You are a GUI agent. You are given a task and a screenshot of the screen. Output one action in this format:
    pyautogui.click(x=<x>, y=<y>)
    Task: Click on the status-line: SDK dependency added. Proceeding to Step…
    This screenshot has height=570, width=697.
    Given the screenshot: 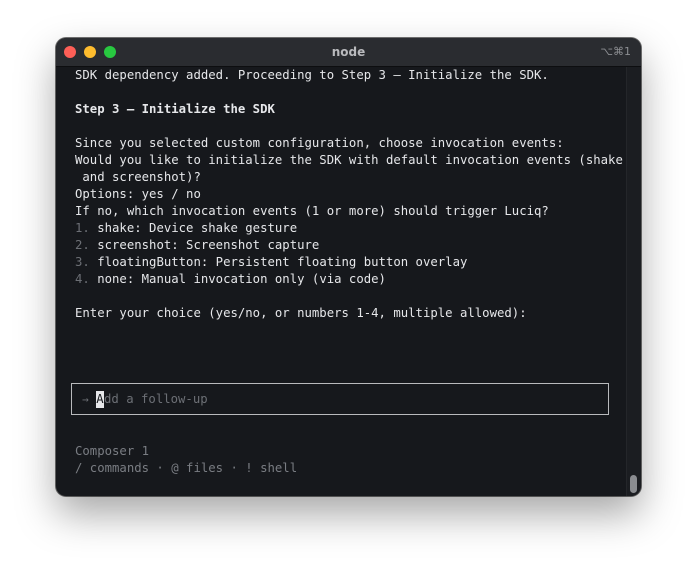 What is the action you would take?
    pyautogui.click(x=312, y=75)
    